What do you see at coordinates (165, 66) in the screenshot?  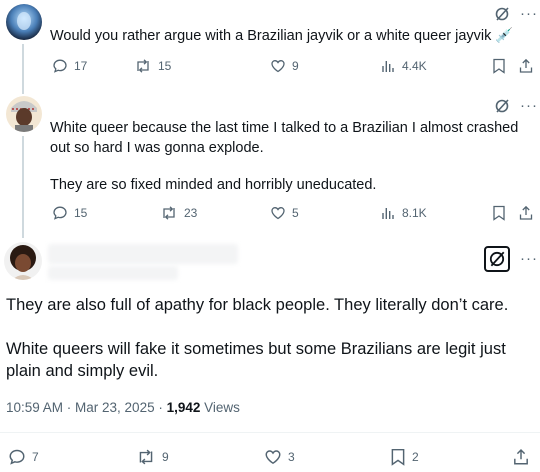 I see `repost-count: 15` at bounding box center [165, 66].